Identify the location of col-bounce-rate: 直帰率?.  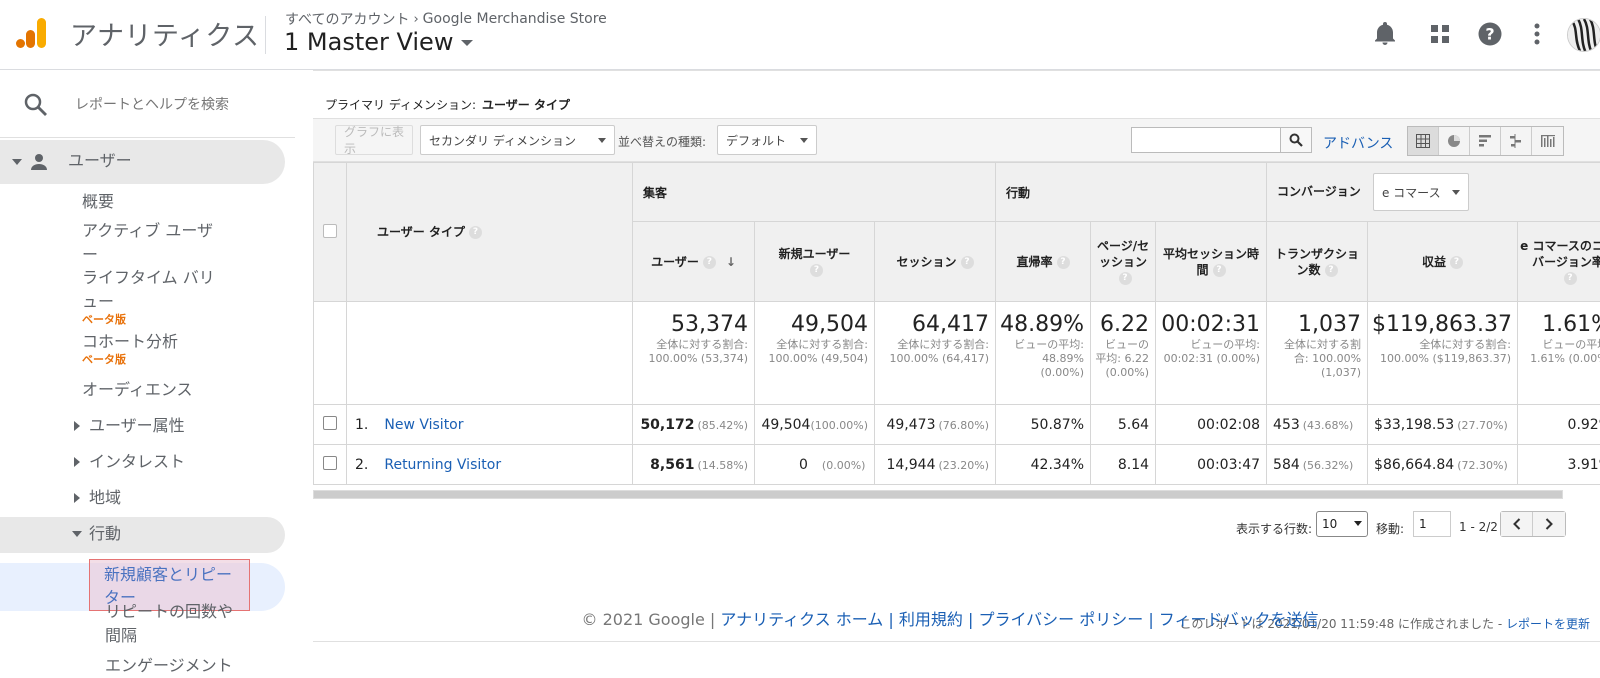
(1043, 262).